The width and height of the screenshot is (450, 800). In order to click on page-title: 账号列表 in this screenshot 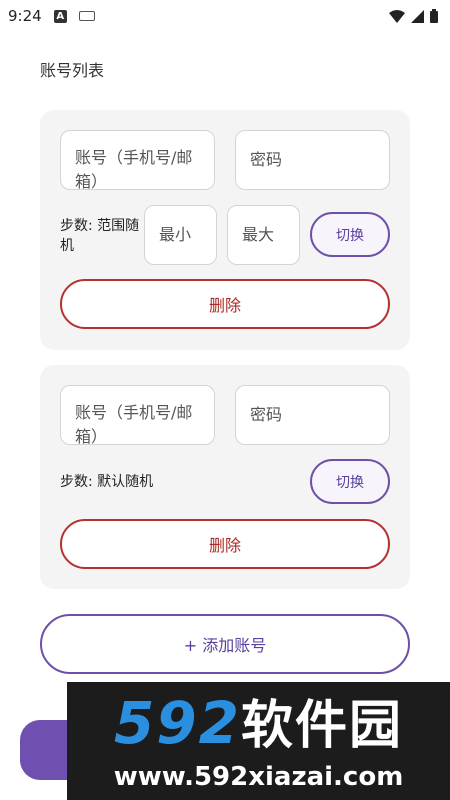, I will do `click(72, 70)`.